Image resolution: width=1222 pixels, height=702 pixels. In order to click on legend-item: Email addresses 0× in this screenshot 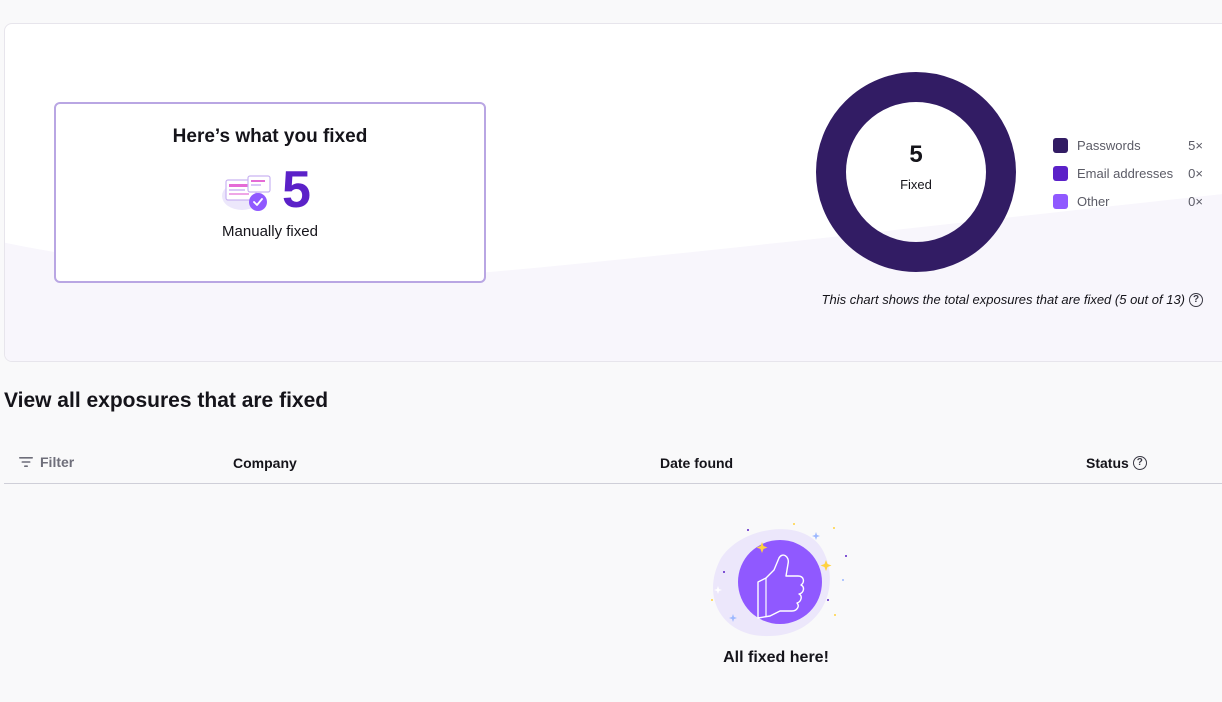, I will do `click(1128, 178)`.